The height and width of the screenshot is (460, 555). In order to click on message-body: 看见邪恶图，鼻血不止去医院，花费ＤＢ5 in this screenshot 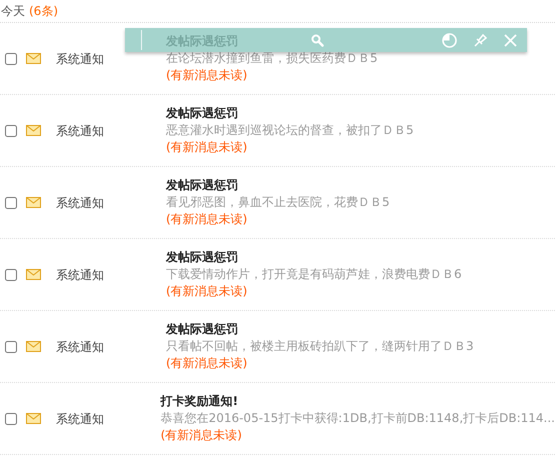, I will do `click(278, 202)`.